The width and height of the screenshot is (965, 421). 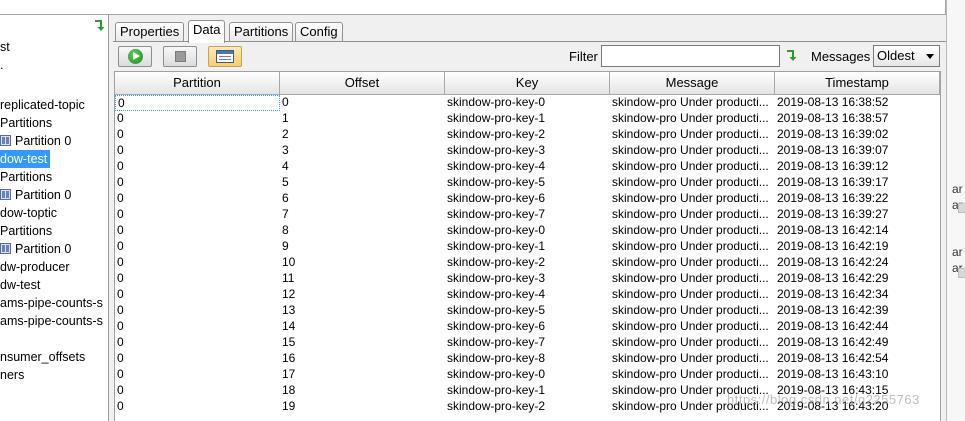 I want to click on column-header-timestamp: Timestamp, so click(x=857, y=83).